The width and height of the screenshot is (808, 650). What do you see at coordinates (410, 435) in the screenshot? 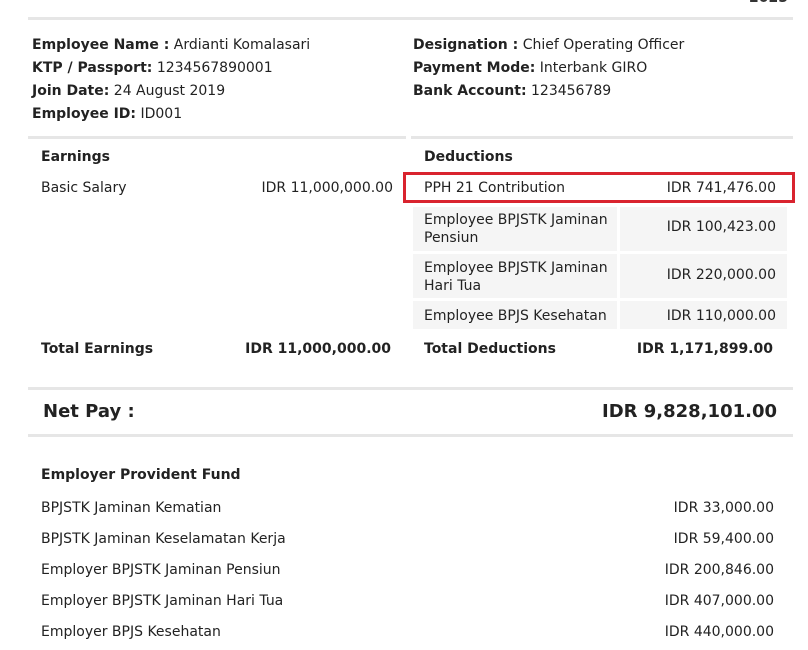
I see `net-pay-bottom-divider` at bounding box center [410, 435].